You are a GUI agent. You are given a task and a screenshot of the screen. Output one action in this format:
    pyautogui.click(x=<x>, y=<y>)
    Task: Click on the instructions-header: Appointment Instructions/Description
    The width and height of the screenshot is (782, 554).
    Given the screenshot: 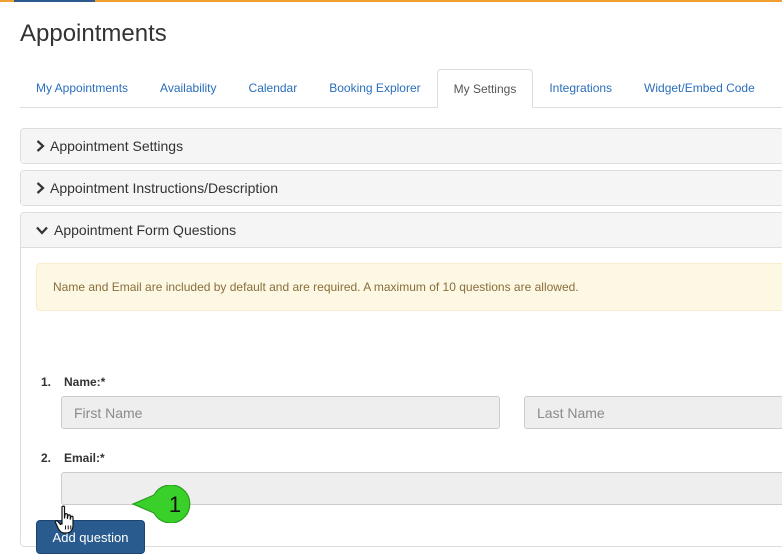 What is the action you would take?
    pyautogui.click(x=401, y=188)
    